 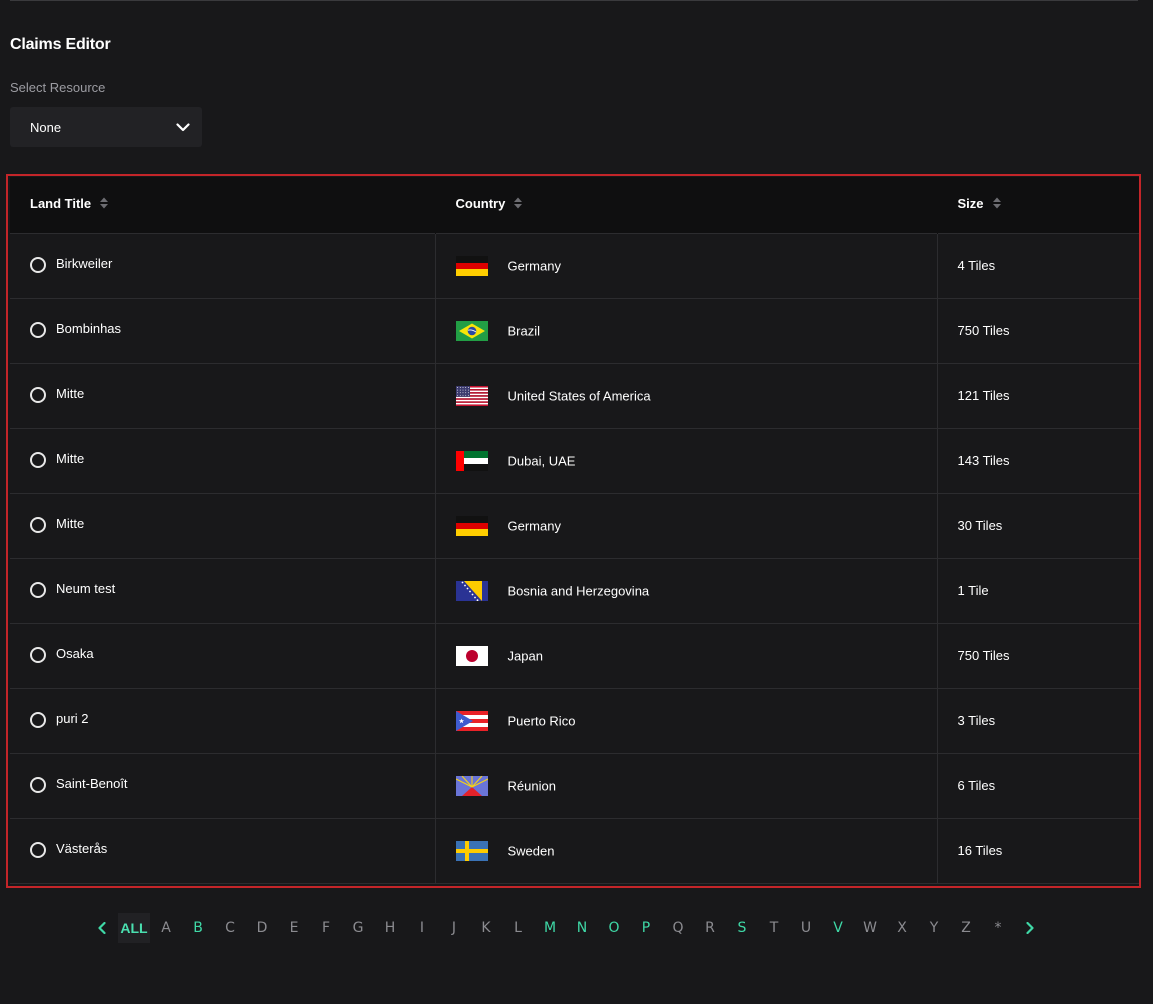 What do you see at coordinates (685, 590) in the screenshot?
I see `country-cell: Bosnia and Herzegovina` at bounding box center [685, 590].